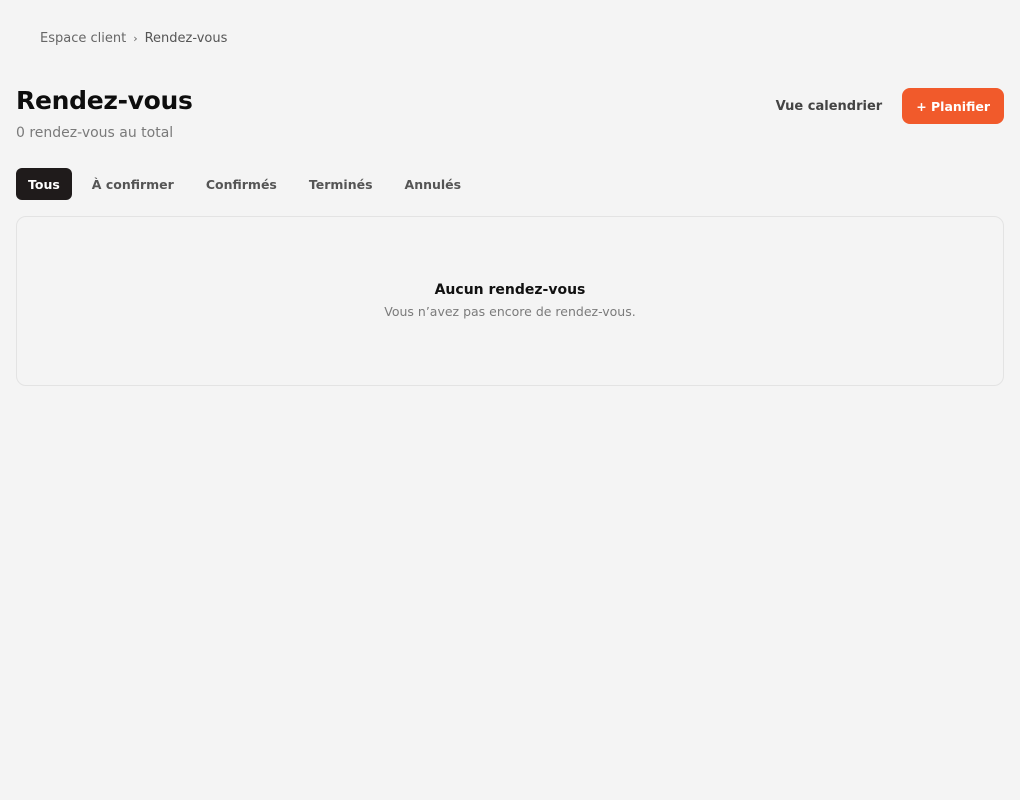 The image size is (1020, 800). What do you see at coordinates (341, 184) in the screenshot?
I see `tab-termines: Terminés` at bounding box center [341, 184].